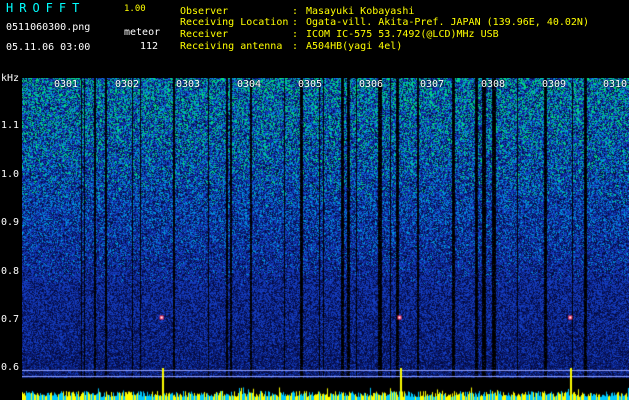 The image size is (629, 400). I want to click on y-tick-label: 0.7, so click(10, 319).